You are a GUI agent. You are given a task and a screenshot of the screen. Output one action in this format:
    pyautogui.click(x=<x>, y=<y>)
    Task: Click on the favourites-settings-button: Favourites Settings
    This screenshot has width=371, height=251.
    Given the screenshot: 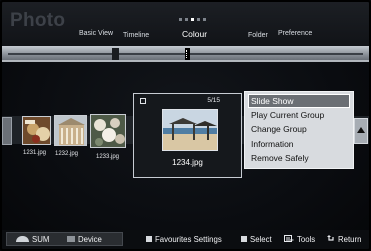 What is the action you would take?
    pyautogui.click(x=184, y=239)
    